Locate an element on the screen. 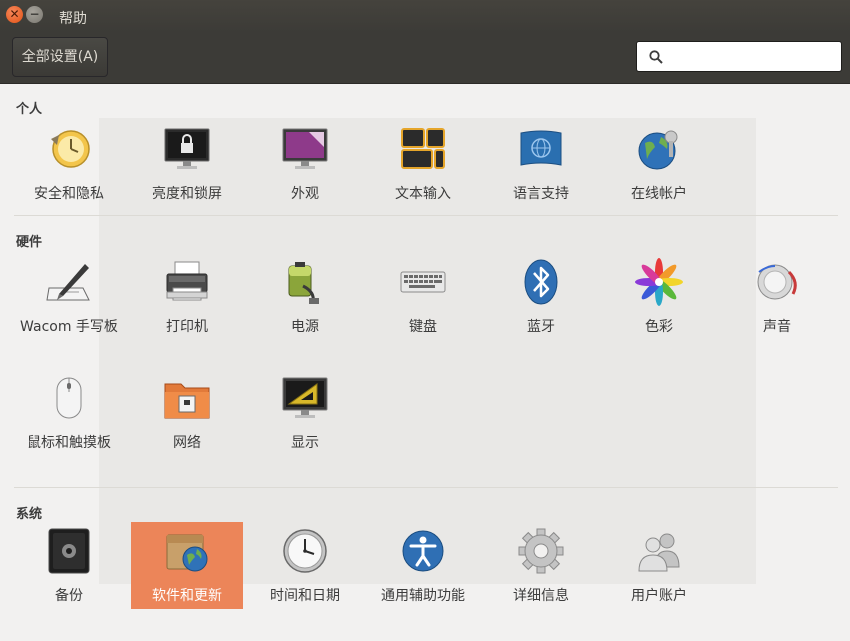 The width and height of the screenshot is (850, 641). item-bluetooth: 蓝牙 is located at coordinates (541, 298).